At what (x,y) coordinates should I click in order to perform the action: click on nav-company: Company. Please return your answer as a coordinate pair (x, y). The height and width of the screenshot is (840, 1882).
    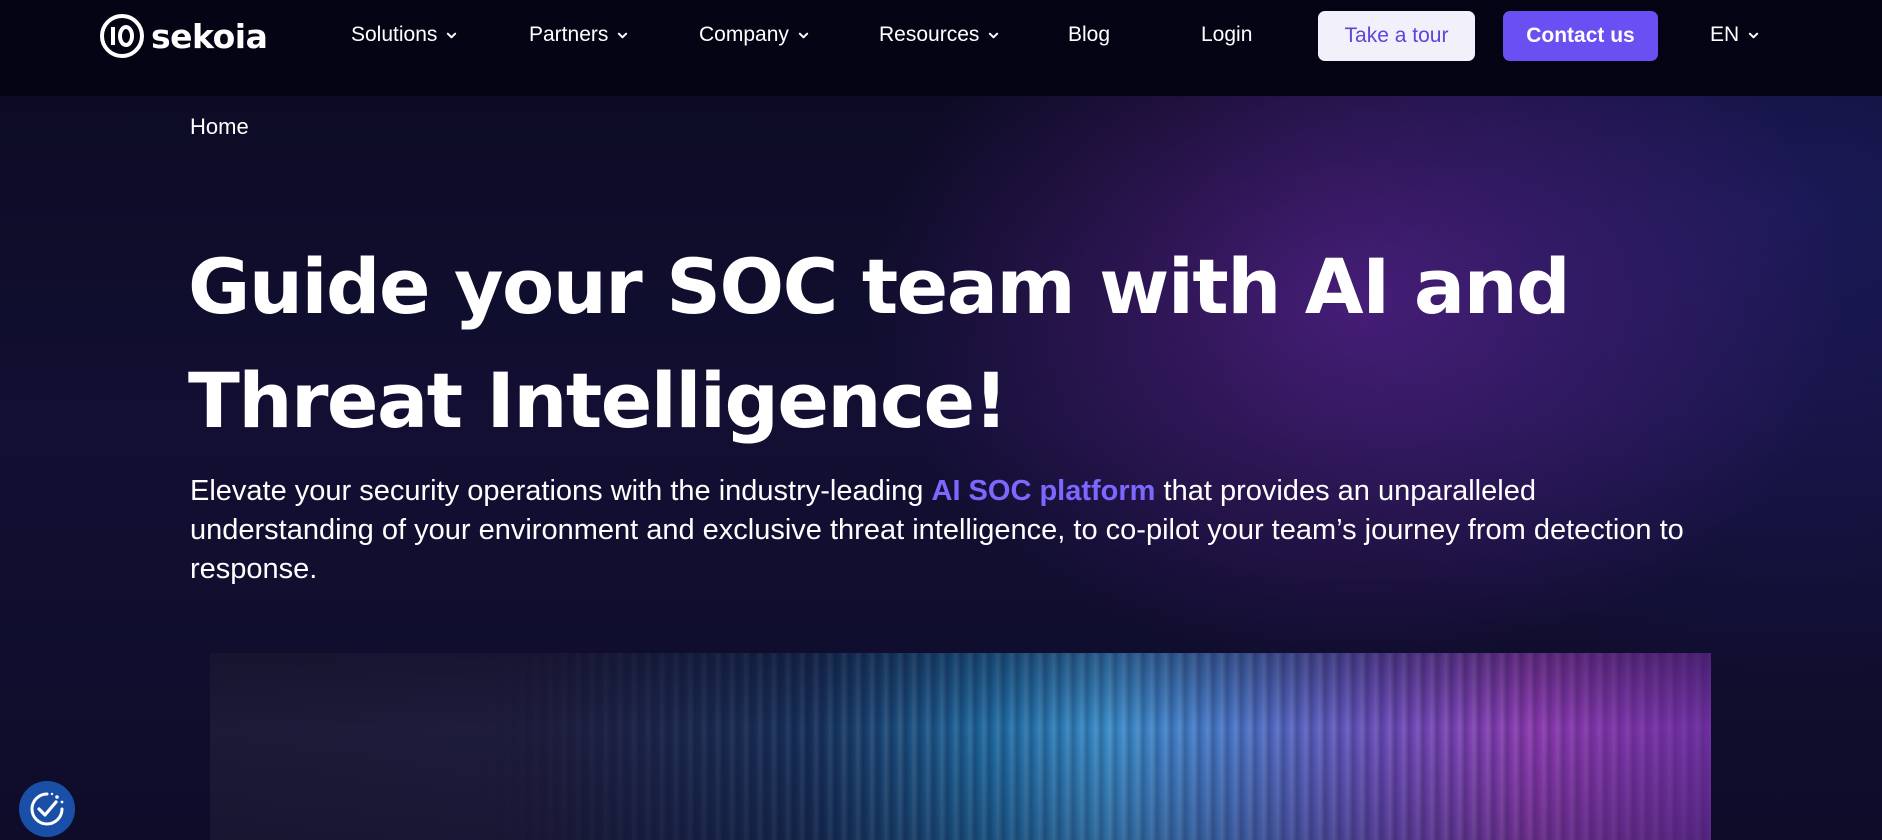
    Looking at the image, I should click on (754, 35).